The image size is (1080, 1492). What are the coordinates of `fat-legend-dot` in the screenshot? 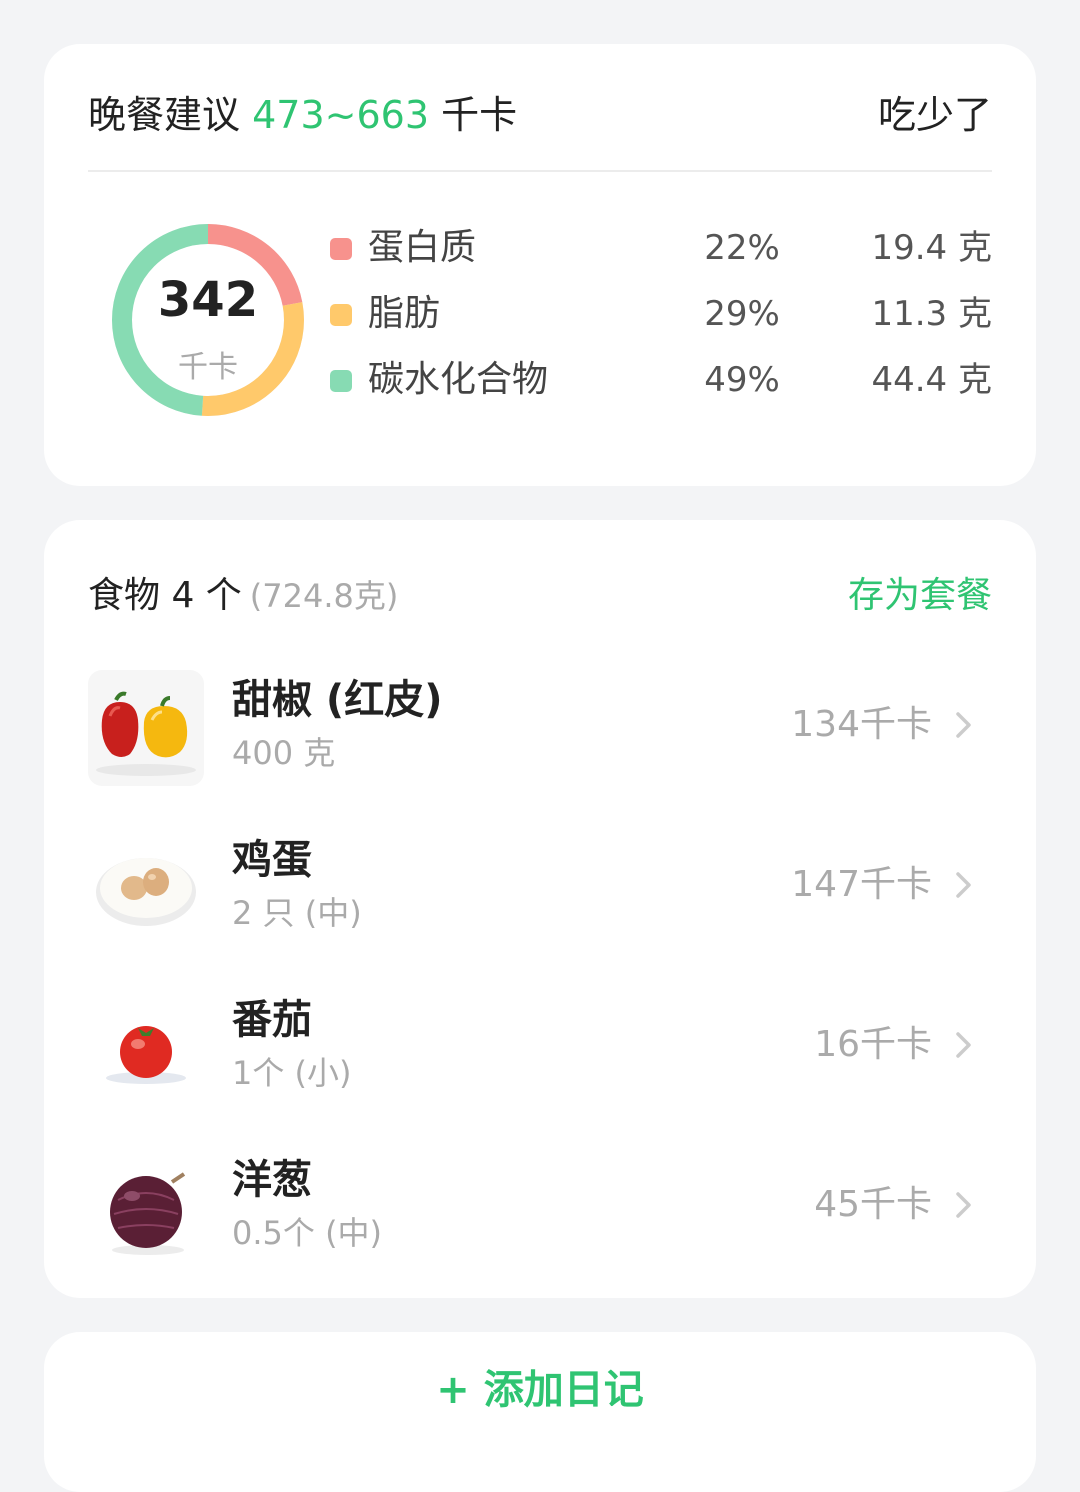 It's located at (341, 315).